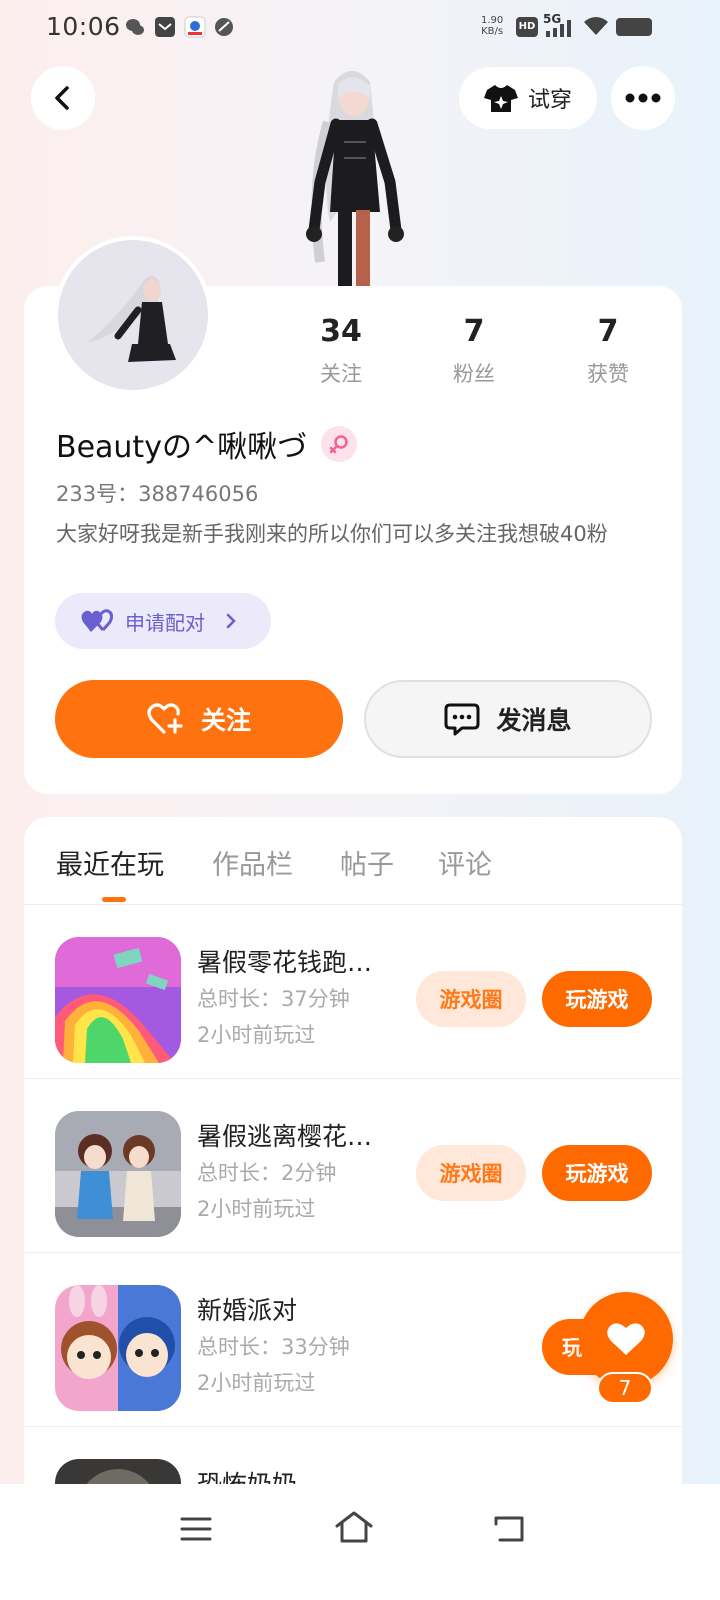 The height and width of the screenshot is (1600, 720). Describe the element at coordinates (626, 1339) in the screenshot. I see `heart-icon` at that location.